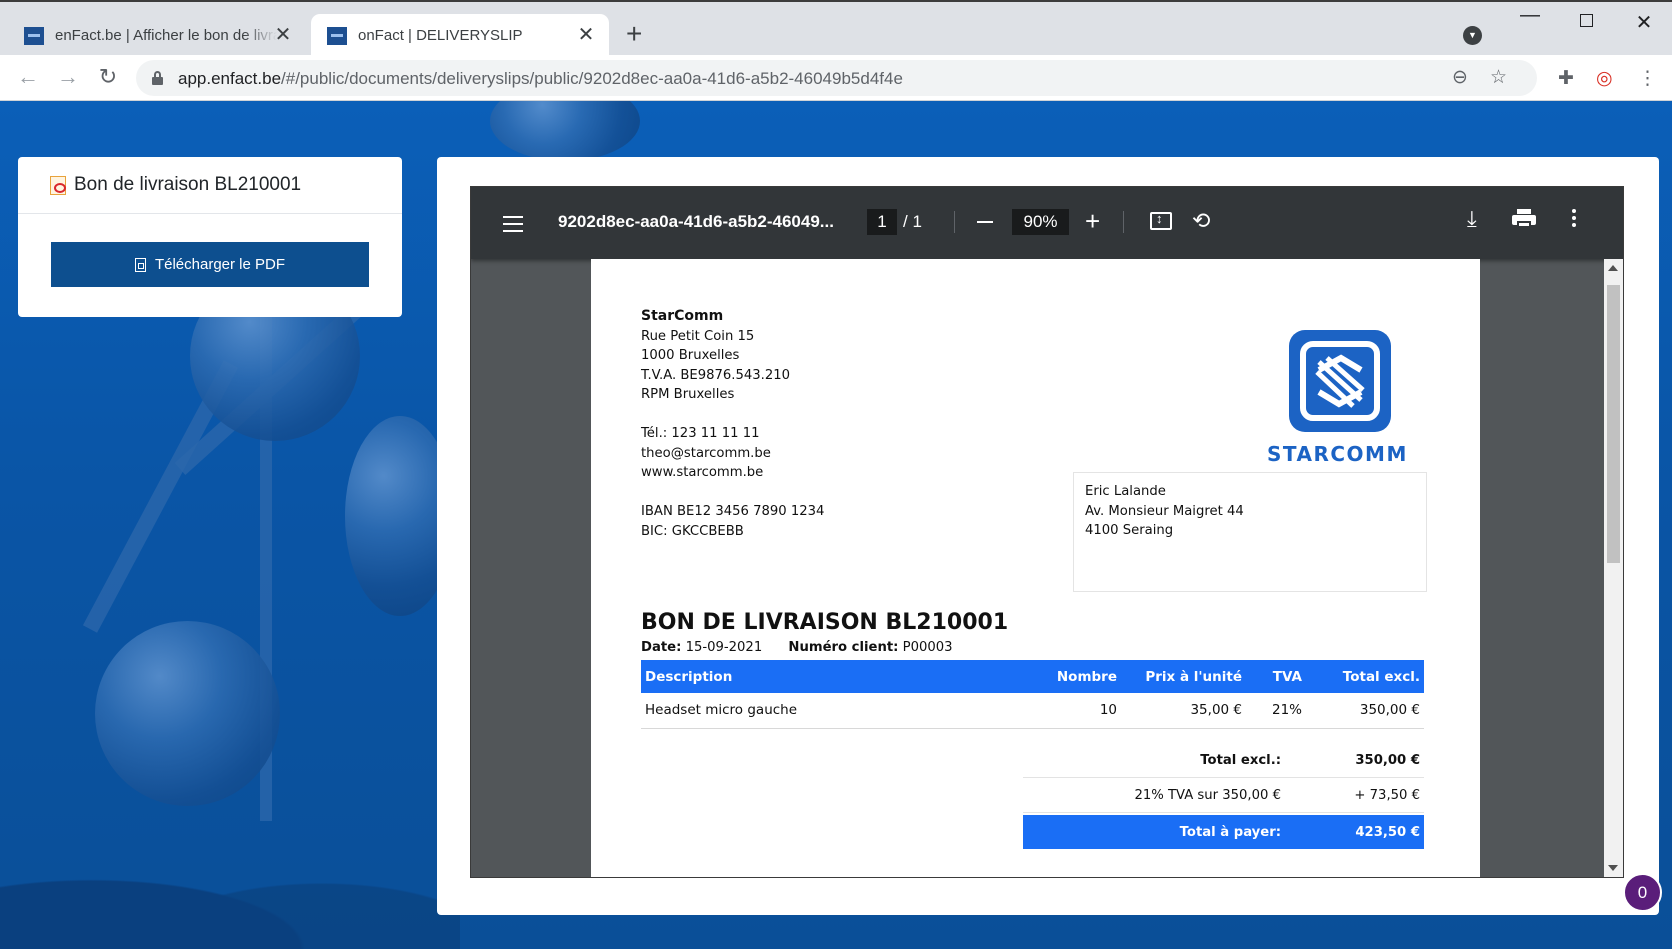 The height and width of the screenshot is (949, 1672). What do you see at coordinates (698, 336) in the screenshot?
I see `sender-street: Rue Petit Coin 15` at bounding box center [698, 336].